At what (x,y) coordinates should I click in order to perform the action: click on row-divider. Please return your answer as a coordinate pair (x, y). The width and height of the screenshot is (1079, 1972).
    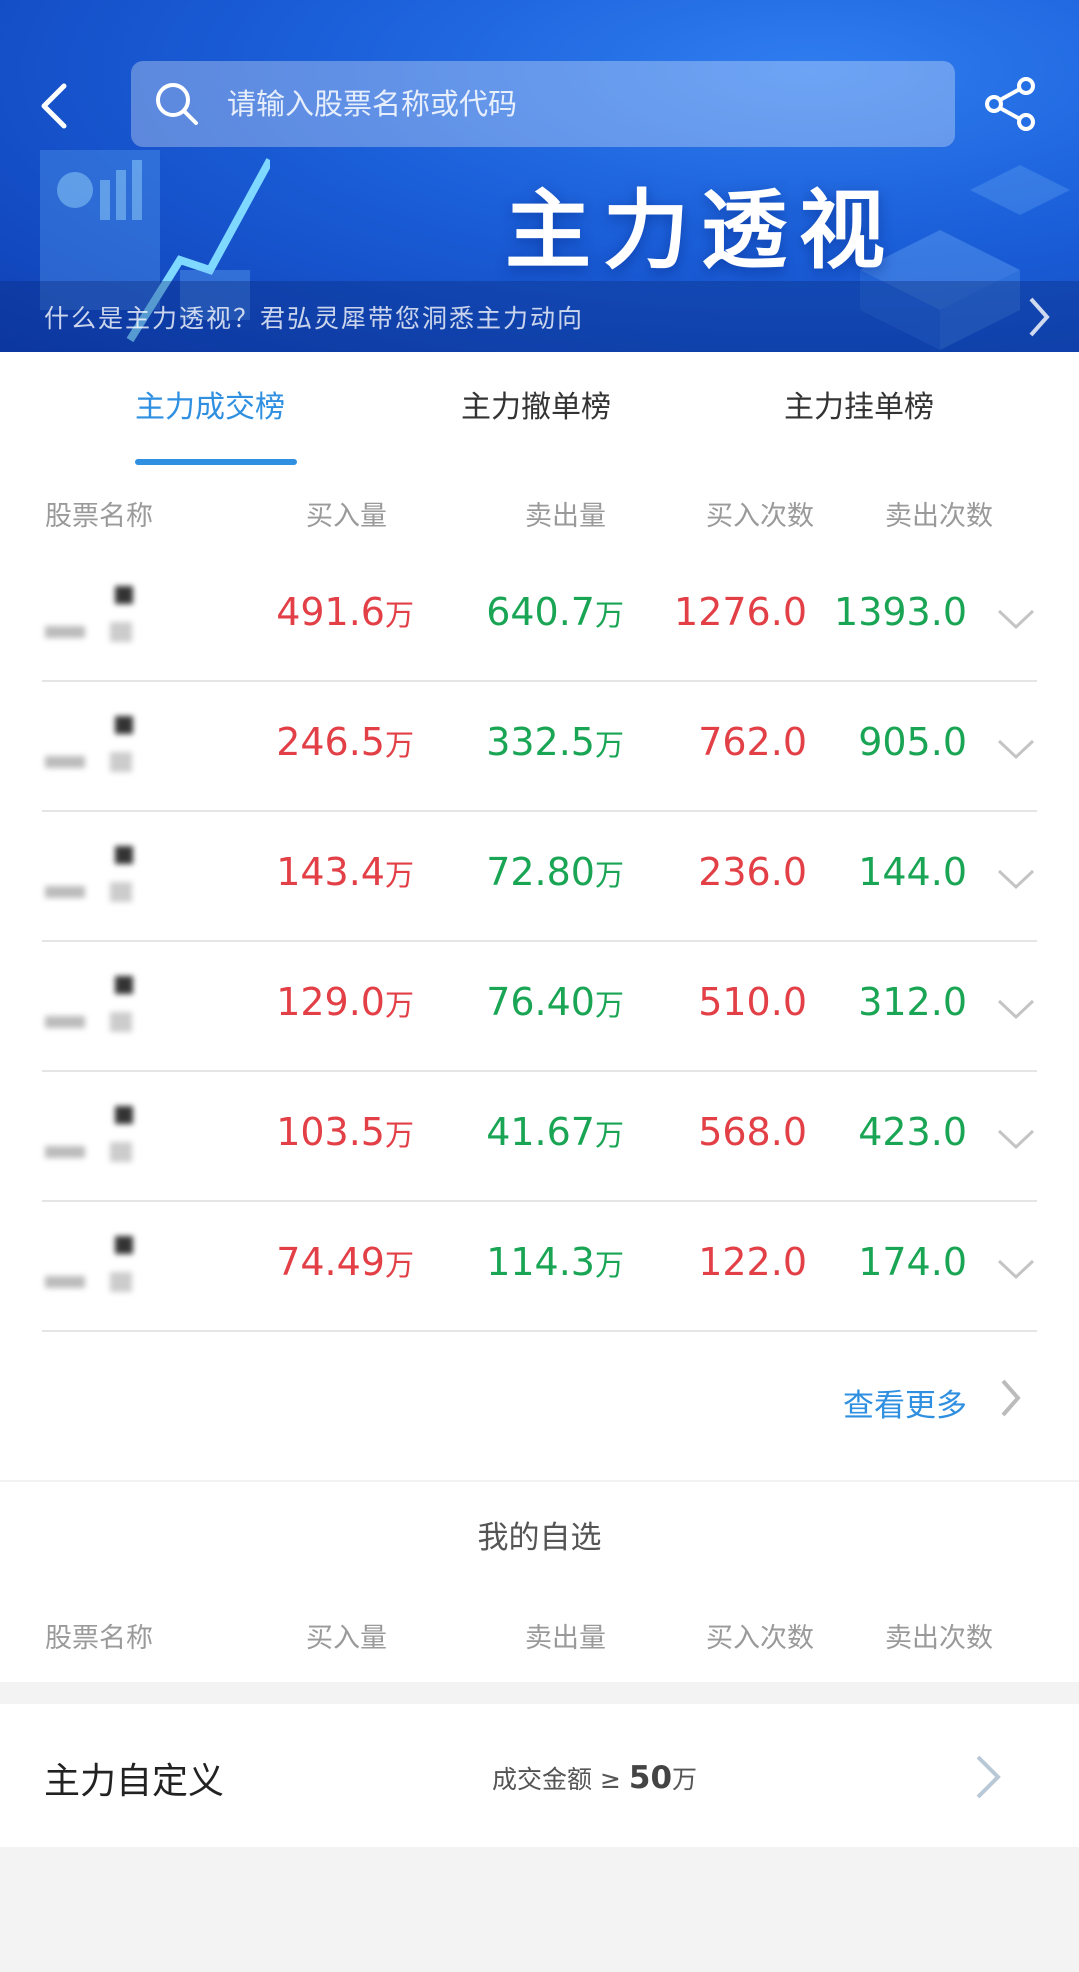
    Looking at the image, I should click on (539, 1331).